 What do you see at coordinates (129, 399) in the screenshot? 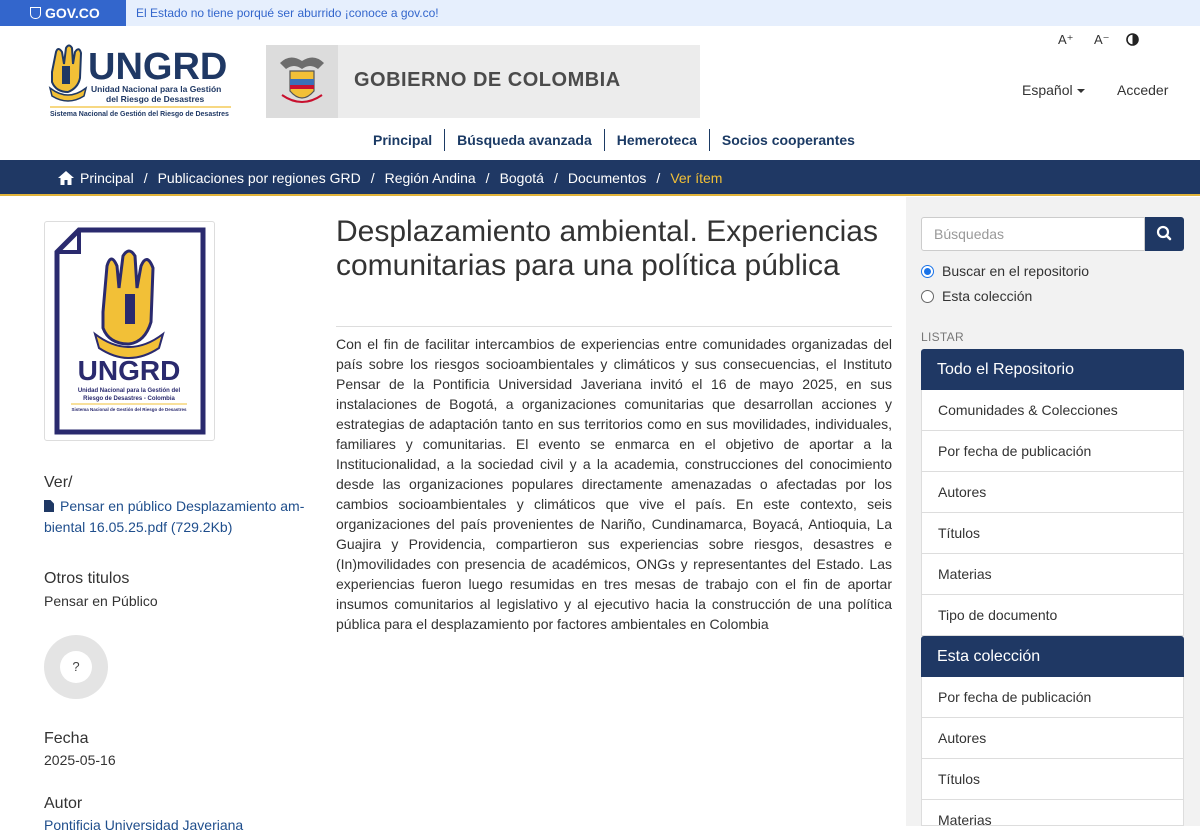
I see `thumb-line2: Riesgo de Desastres - Colombia` at bounding box center [129, 399].